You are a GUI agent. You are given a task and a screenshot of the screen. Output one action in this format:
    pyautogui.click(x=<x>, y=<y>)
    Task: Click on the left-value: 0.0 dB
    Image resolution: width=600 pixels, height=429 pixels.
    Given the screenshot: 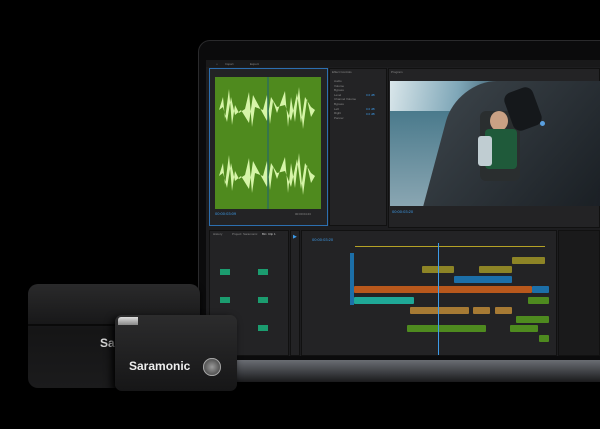 What is the action you would take?
    pyautogui.click(x=370, y=109)
    